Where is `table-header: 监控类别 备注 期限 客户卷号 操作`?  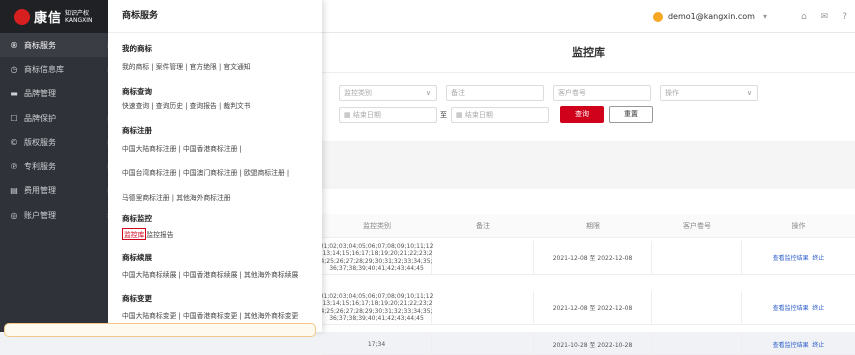 table-header: 监控类别 备注 期限 客户卷号 操作 is located at coordinates (588, 226).